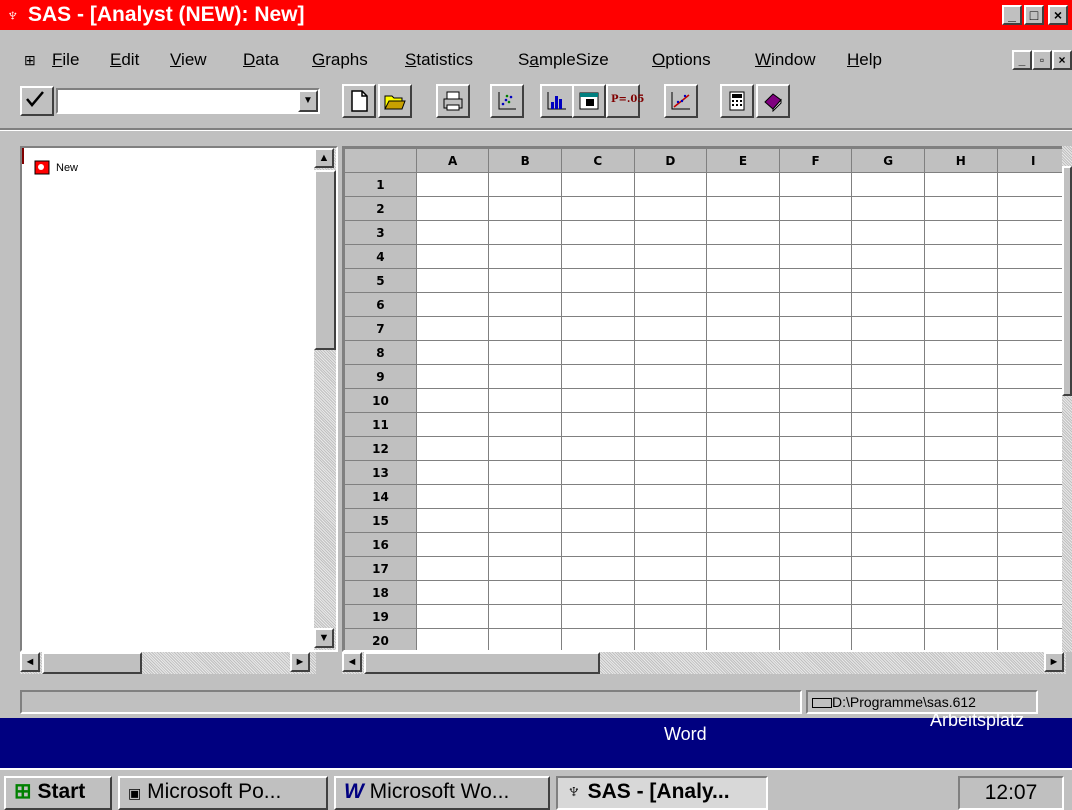  What do you see at coordinates (1042, 60) in the screenshot?
I see `child-restore-button: ▫` at bounding box center [1042, 60].